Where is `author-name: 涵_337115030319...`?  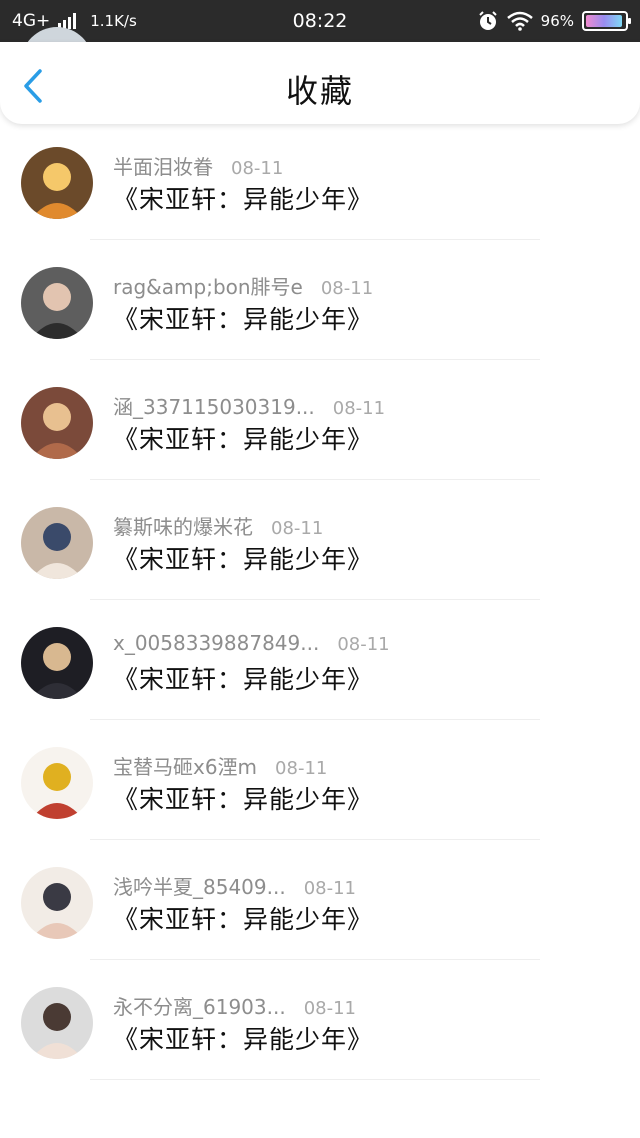 author-name: 涵_337115030319... is located at coordinates (214, 405).